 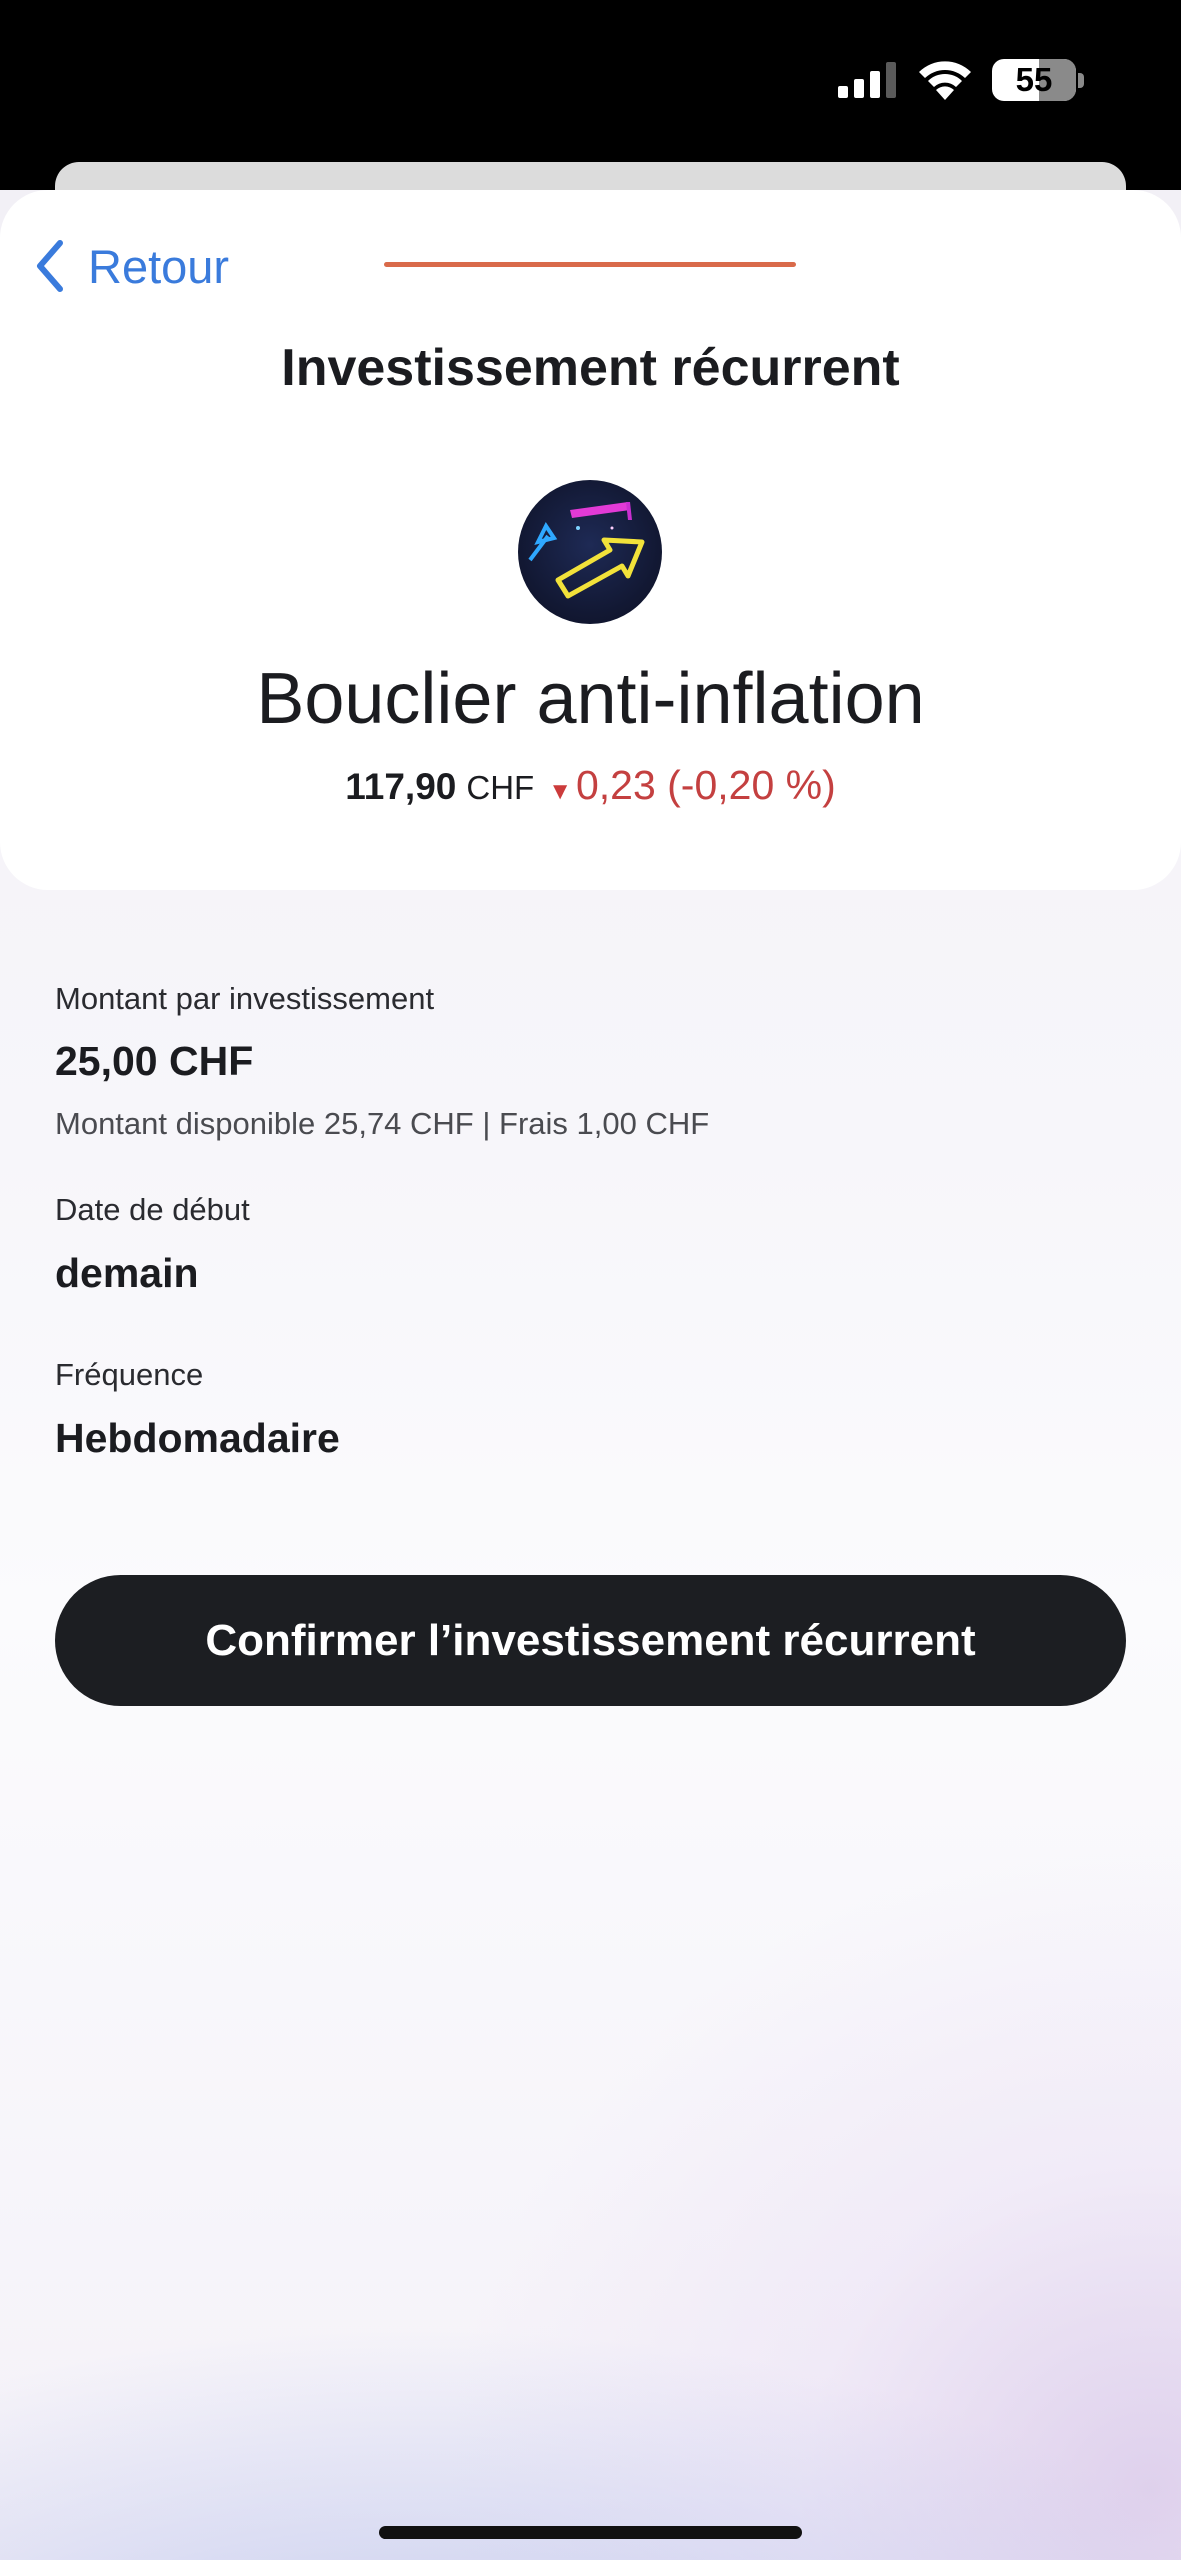 I want to click on triangle-down-icon: ▼, so click(x=560, y=791).